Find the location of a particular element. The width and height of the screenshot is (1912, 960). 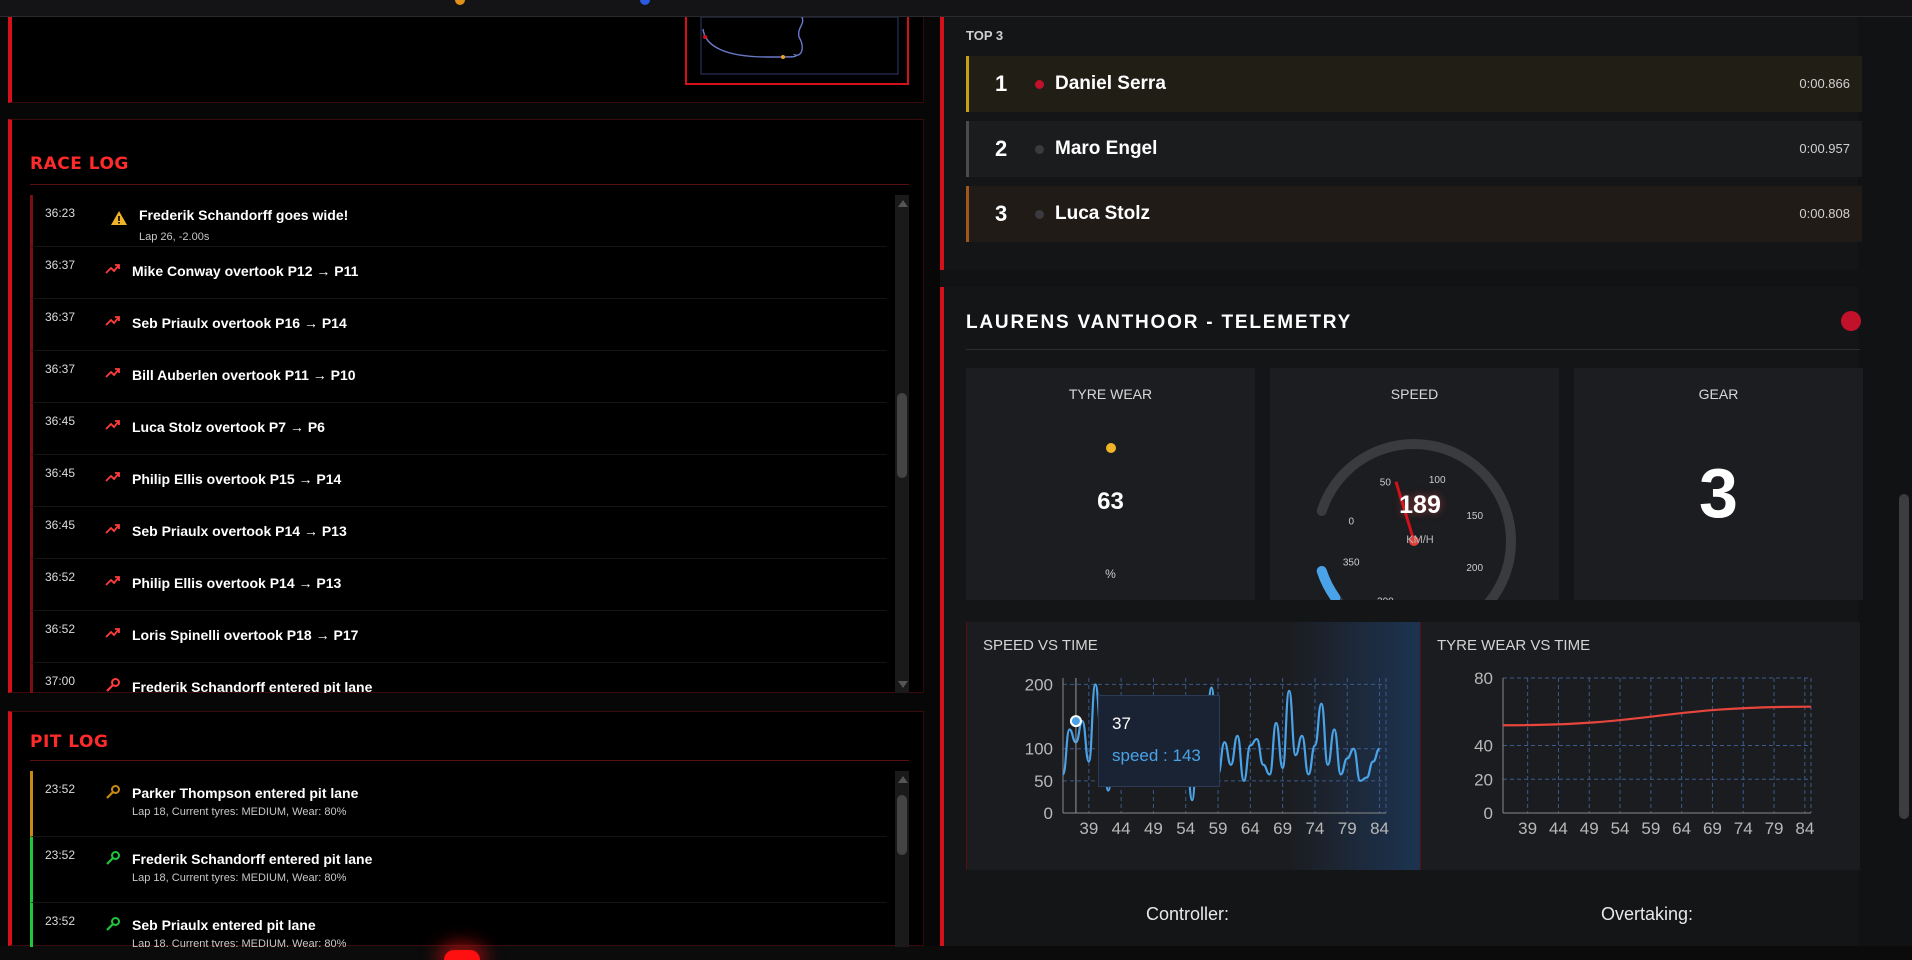

podium-entry: 1 Daniel Serra 0:00.866 is located at coordinates (1414, 84).